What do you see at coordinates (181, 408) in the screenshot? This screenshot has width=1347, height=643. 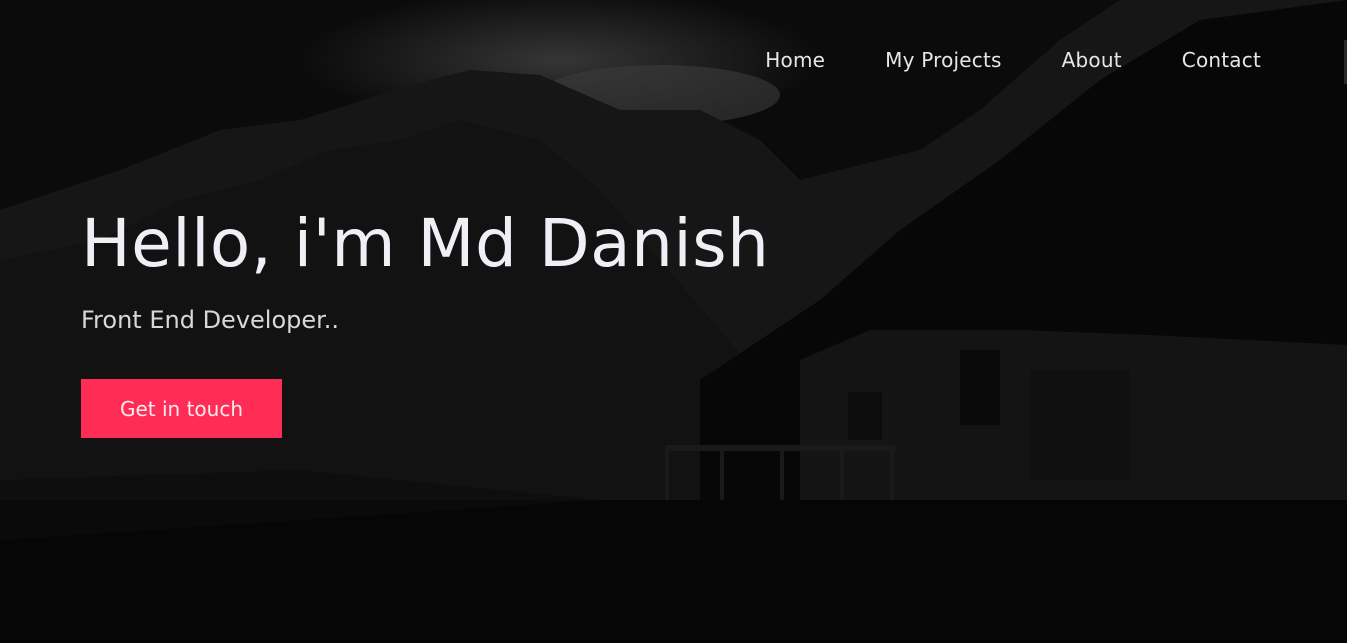 I see `get-in-touch-button: Get in touch` at bounding box center [181, 408].